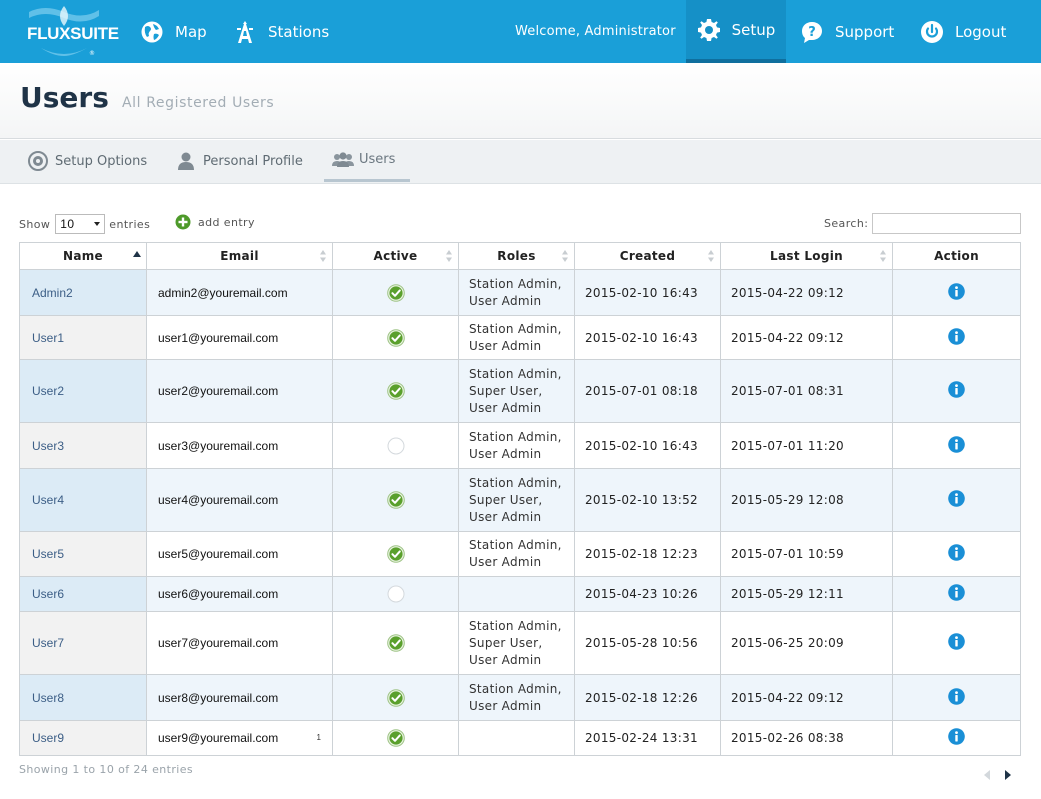  I want to click on cell-name: User6, so click(83, 594).